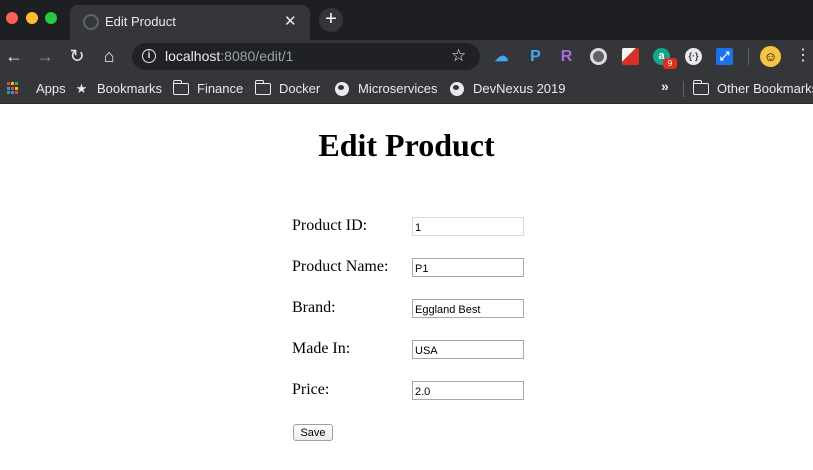 This screenshot has width=813, height=470. I want to click on toolbar-divider, so click(748, 56).